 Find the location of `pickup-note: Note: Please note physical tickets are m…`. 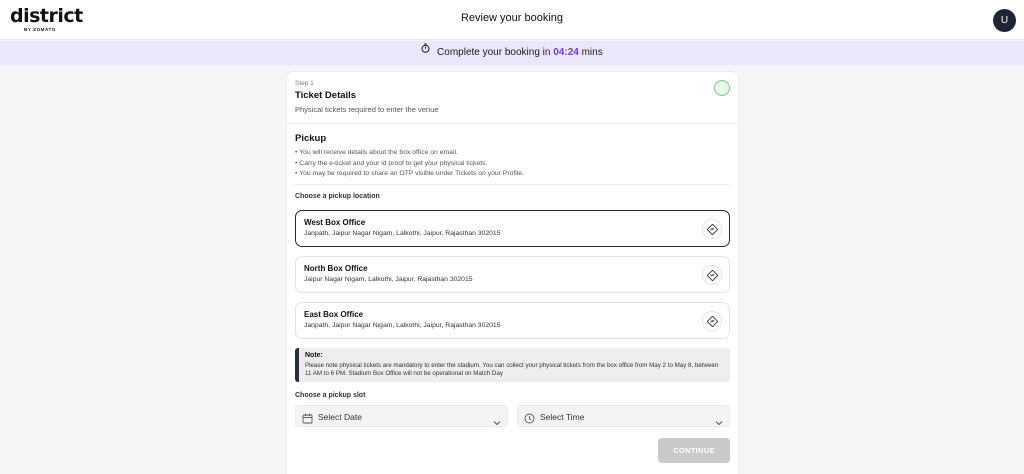

pickup-note: Note: Please note physical tickets are m… is located at coordinates (512, 365).